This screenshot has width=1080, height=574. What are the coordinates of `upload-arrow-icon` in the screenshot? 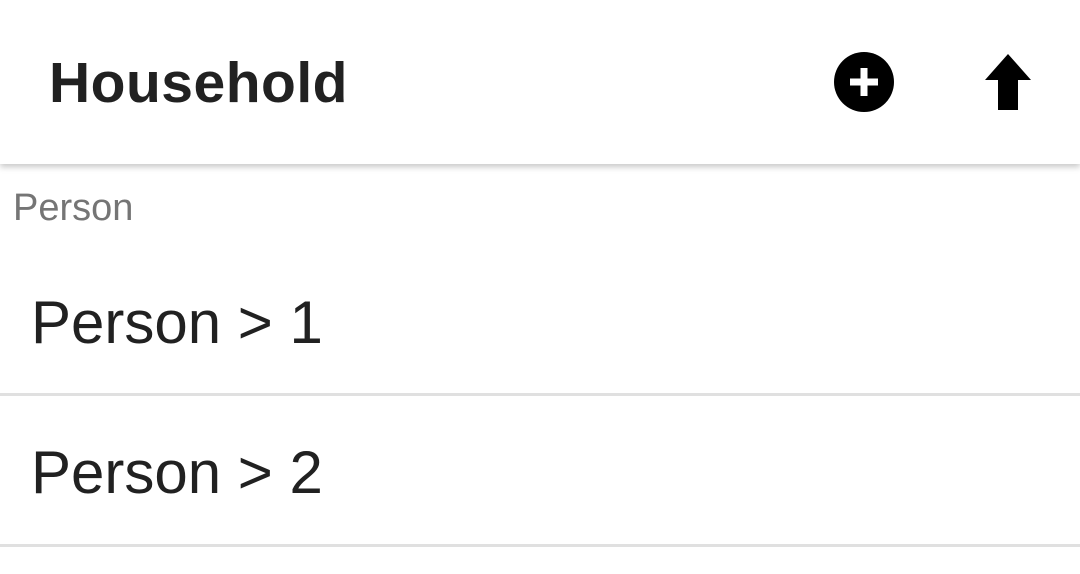 It's located at (1008, 82).